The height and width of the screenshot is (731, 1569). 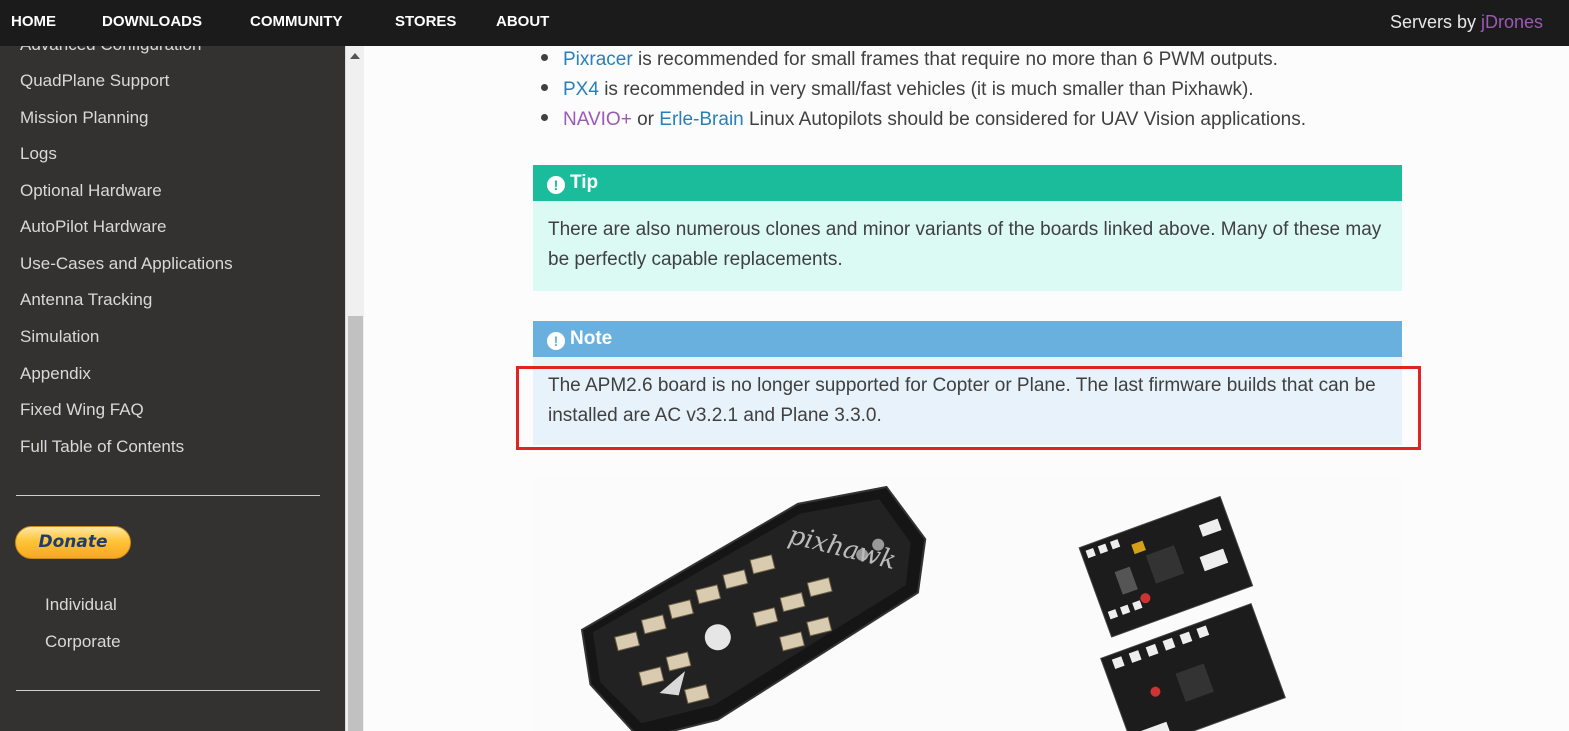 What do you see at coordinates (91, 191) in the screenshot?
I see `sidebar-item-optional-hardware: Optional Hardware` at bounding box center [91, 191].